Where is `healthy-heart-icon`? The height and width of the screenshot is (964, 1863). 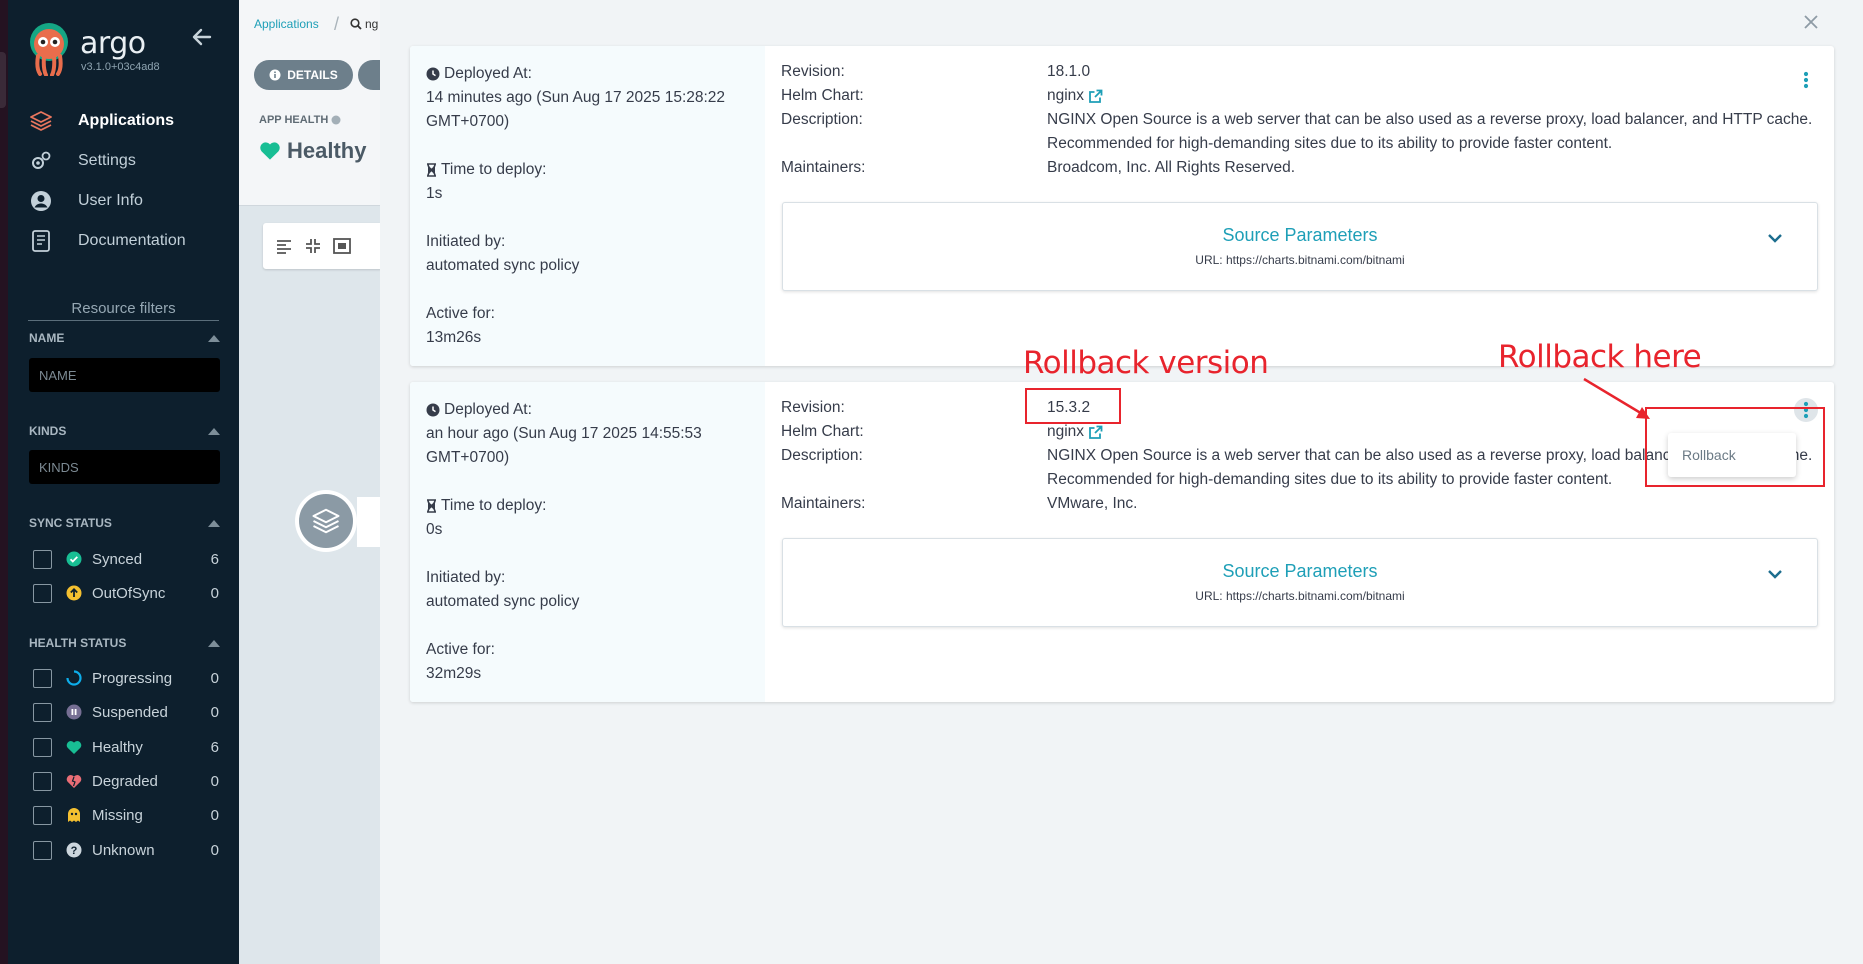
healthy-heart-icon is located at coordinates (270, 151).